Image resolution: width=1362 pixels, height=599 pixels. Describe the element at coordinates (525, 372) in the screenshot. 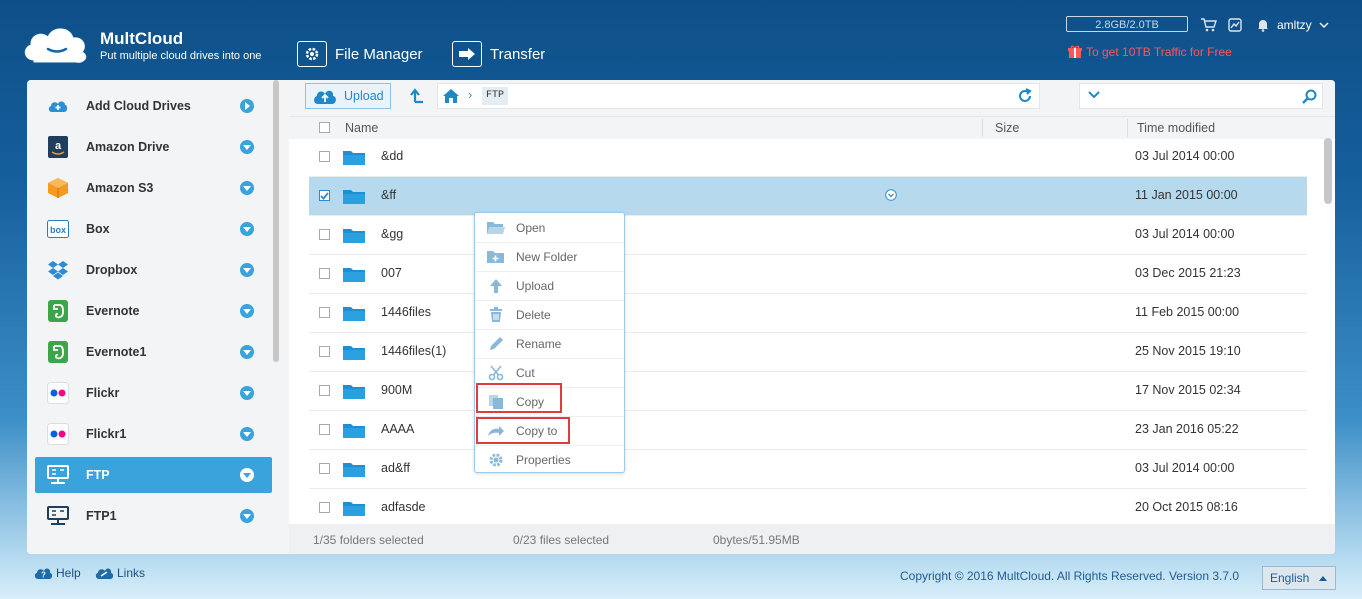

I see `menu-item-label: Cut` at that location.